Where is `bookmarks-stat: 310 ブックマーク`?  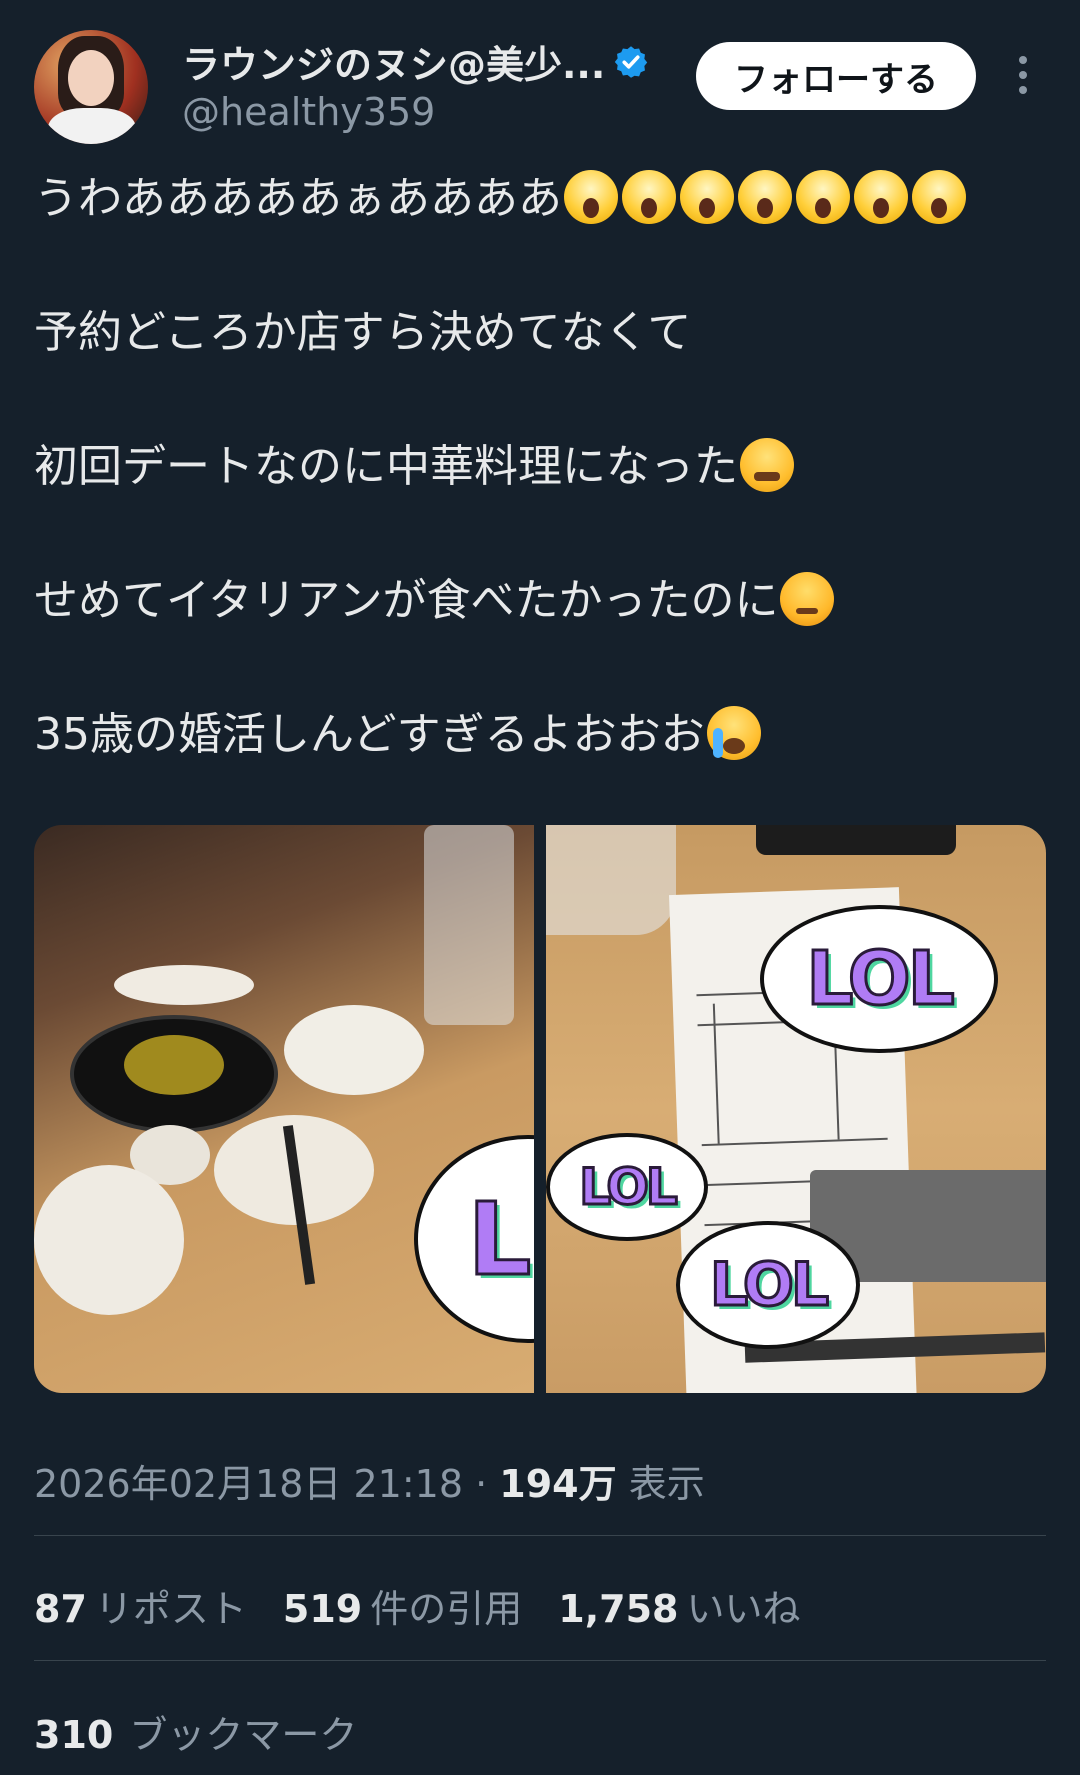
bookmarks-stat: 310 ブックマーク is located at coordinates (195, 1731).